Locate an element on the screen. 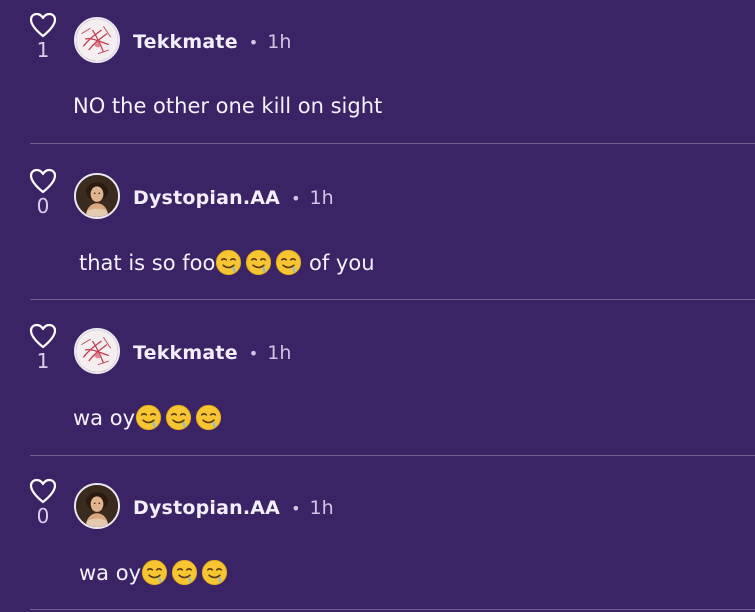  comment-text-main: that is so foo is located at coordinates (147, 262).